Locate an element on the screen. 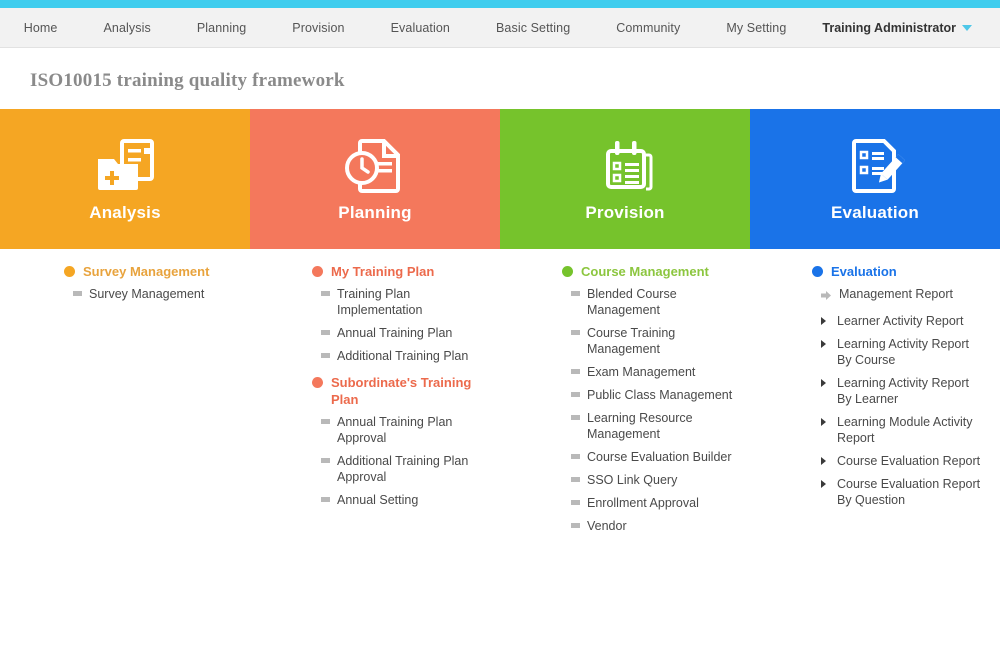 The width and height of the screenshot is (1000, 645). menu-group-heading-label: Course Management is located at coordinates (645, 271).